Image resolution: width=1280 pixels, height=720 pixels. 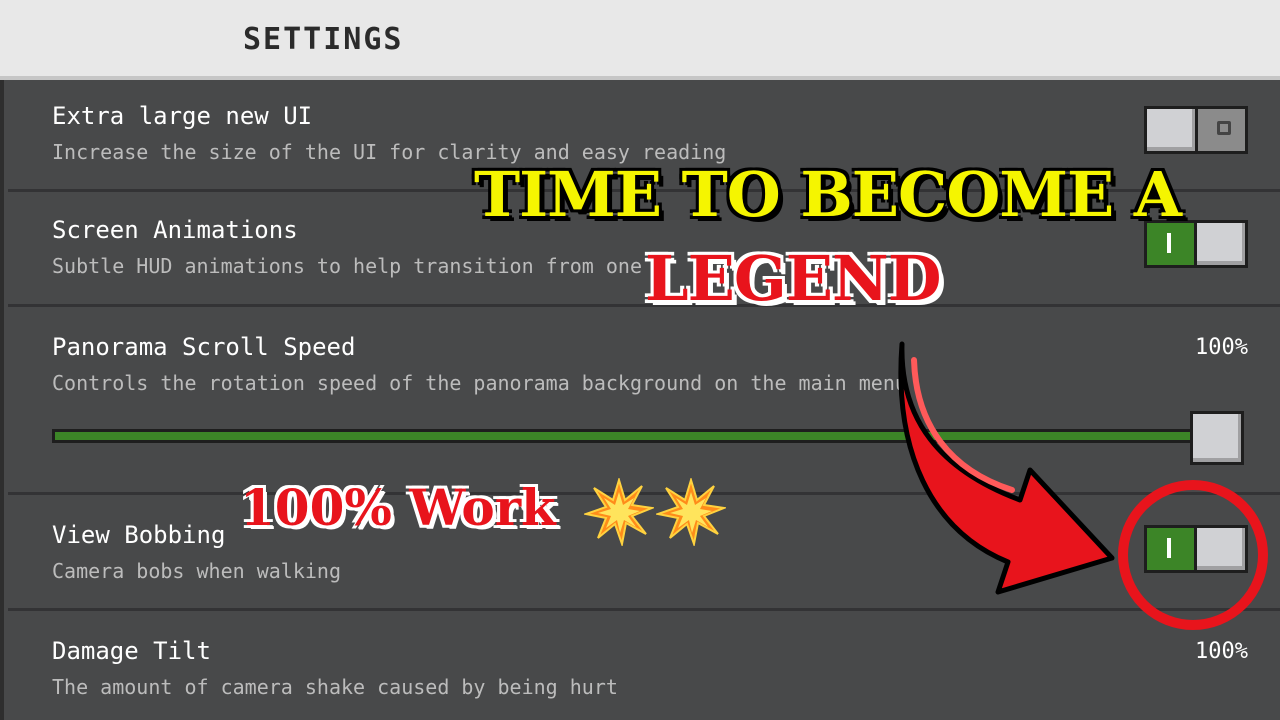 What do you see at coordinates (1169, 243) in the screenshot?
I see `toggle-on-icon` at bounding box center [1169, 243].